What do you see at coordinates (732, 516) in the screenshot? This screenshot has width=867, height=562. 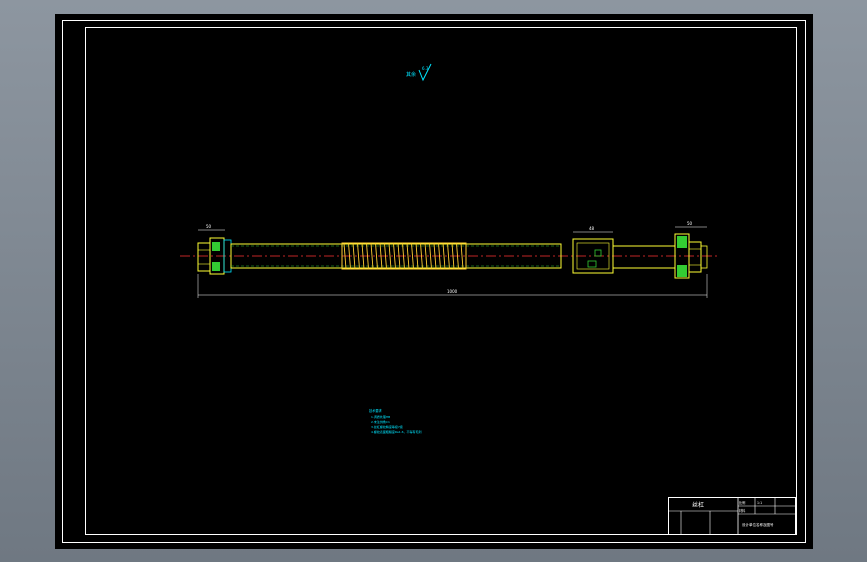 I see `title-block: 丝杠 比例 1:1 材料 设计单位名称及图号` at bounding box center [732, 516].